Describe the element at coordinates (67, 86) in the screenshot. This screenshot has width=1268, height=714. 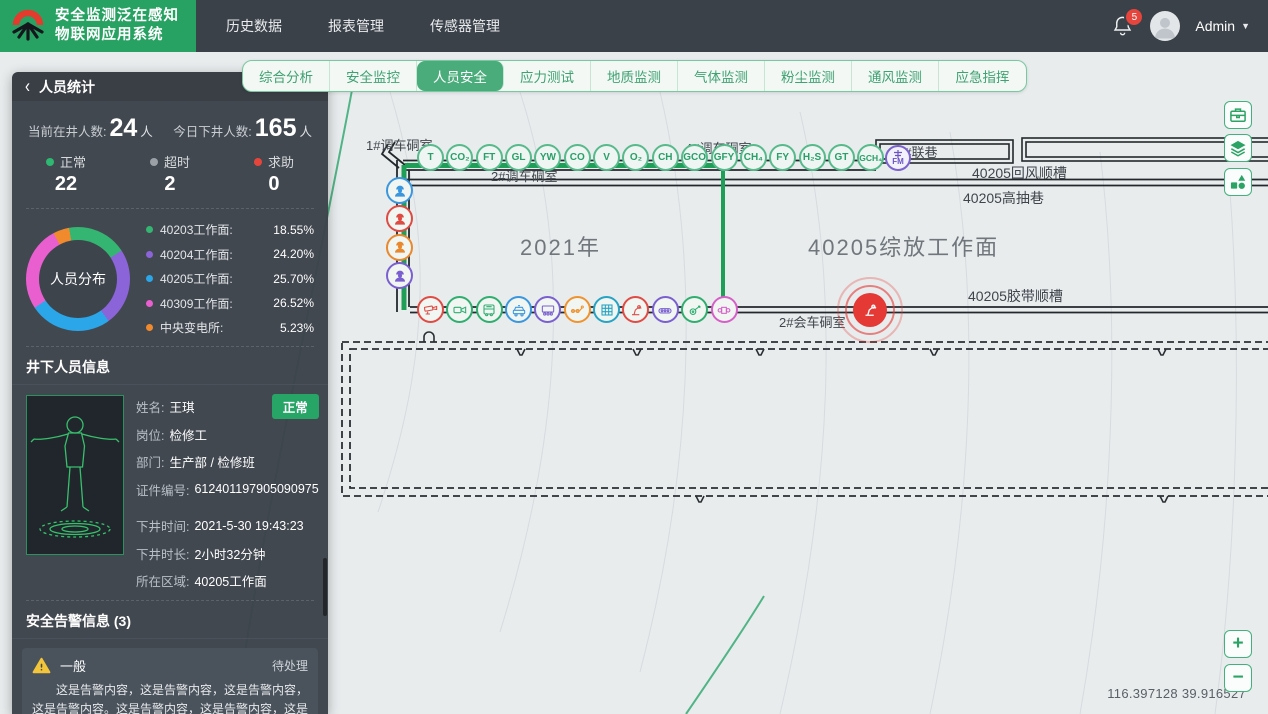
I see `panel-title: 人员统计` at that location.